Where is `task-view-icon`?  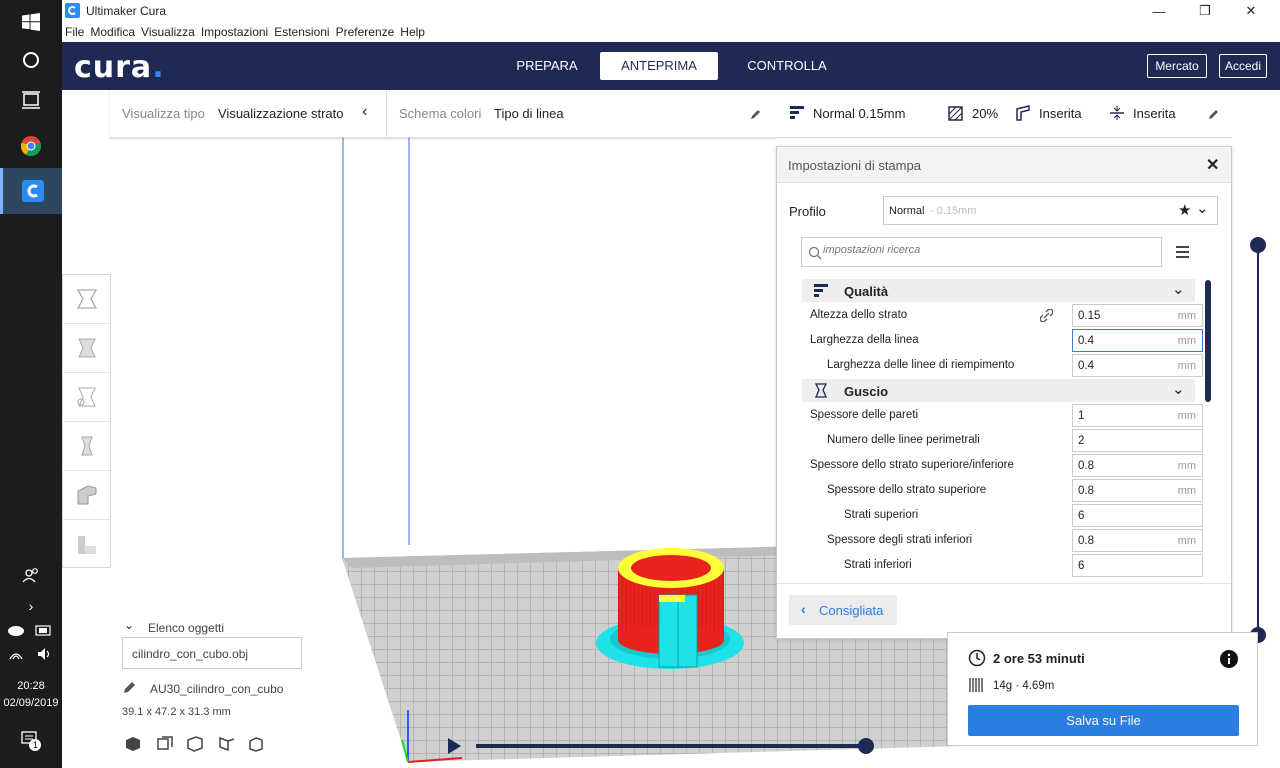
task-view-icon is located at coordinates (31, 100).